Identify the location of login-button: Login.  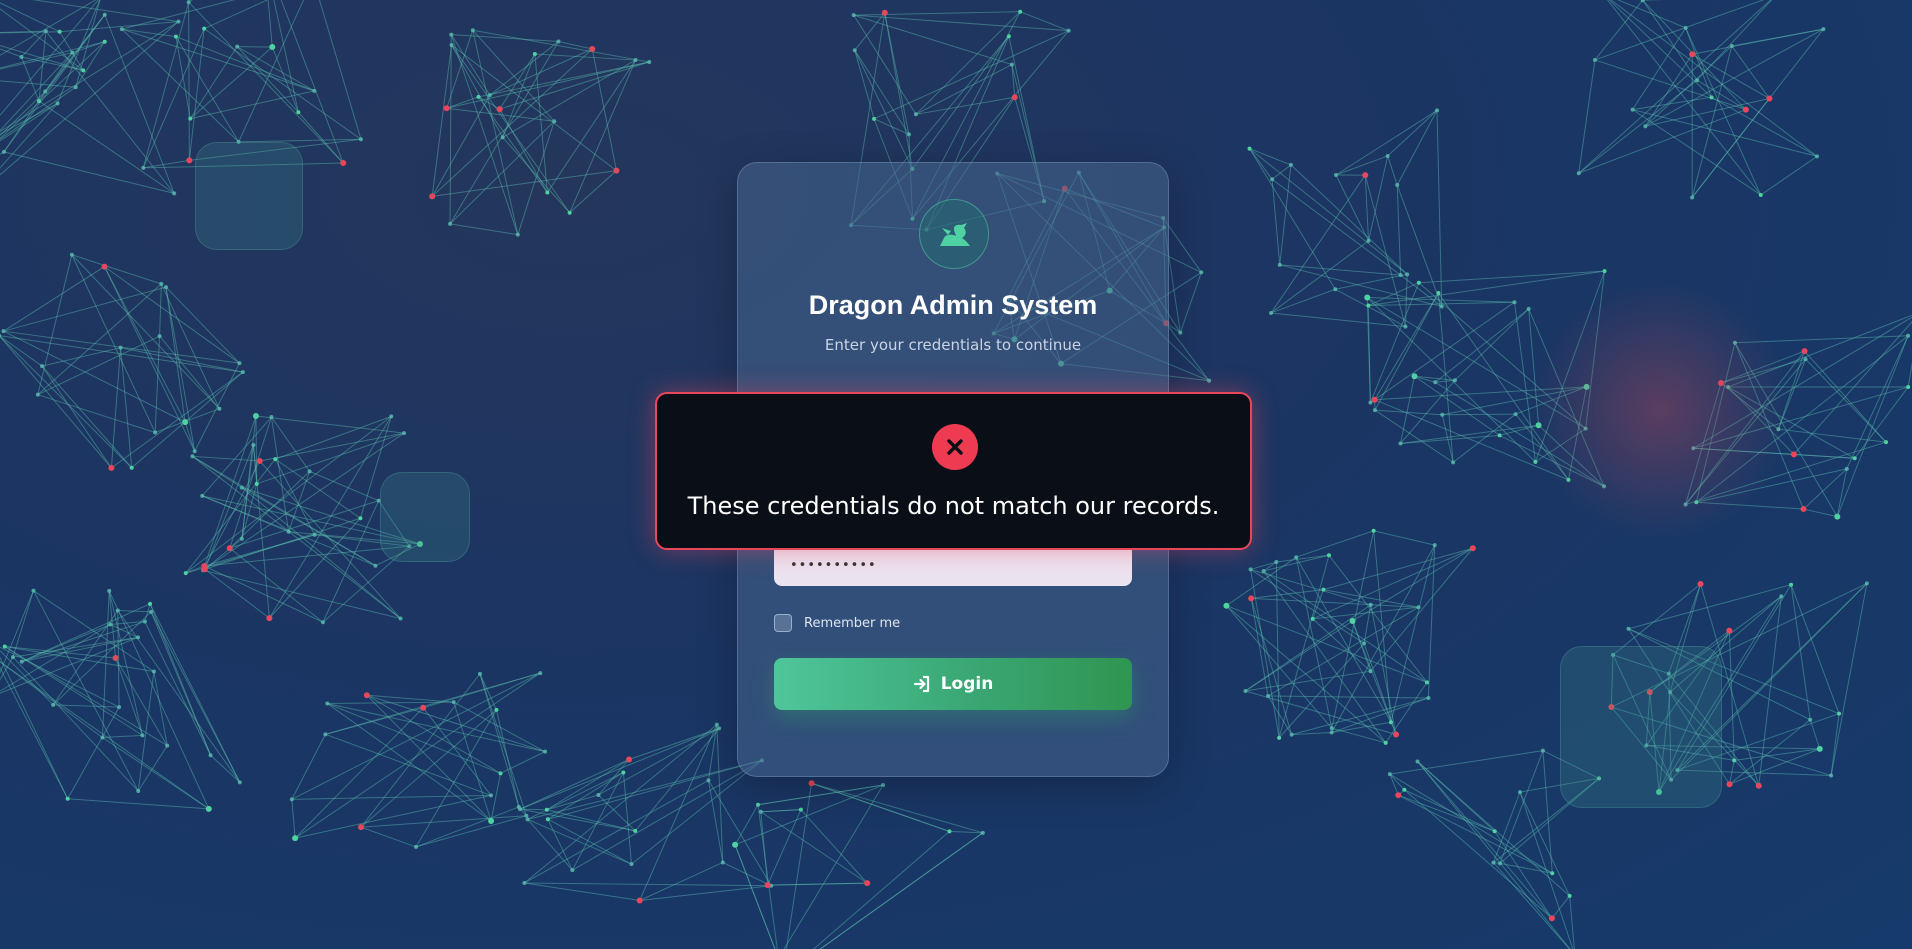
(953, 684).